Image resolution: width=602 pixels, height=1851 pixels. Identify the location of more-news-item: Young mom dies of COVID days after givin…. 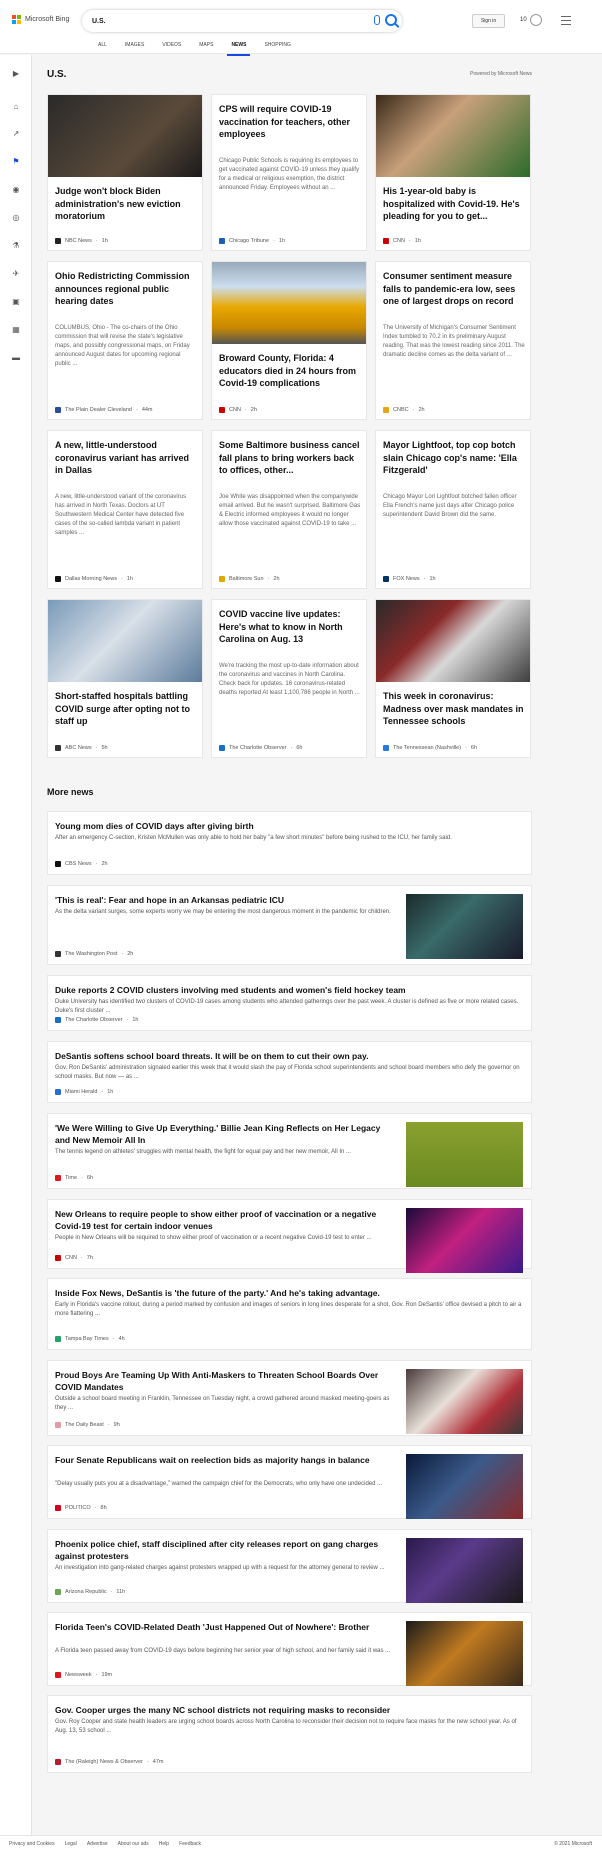
(289, 843).